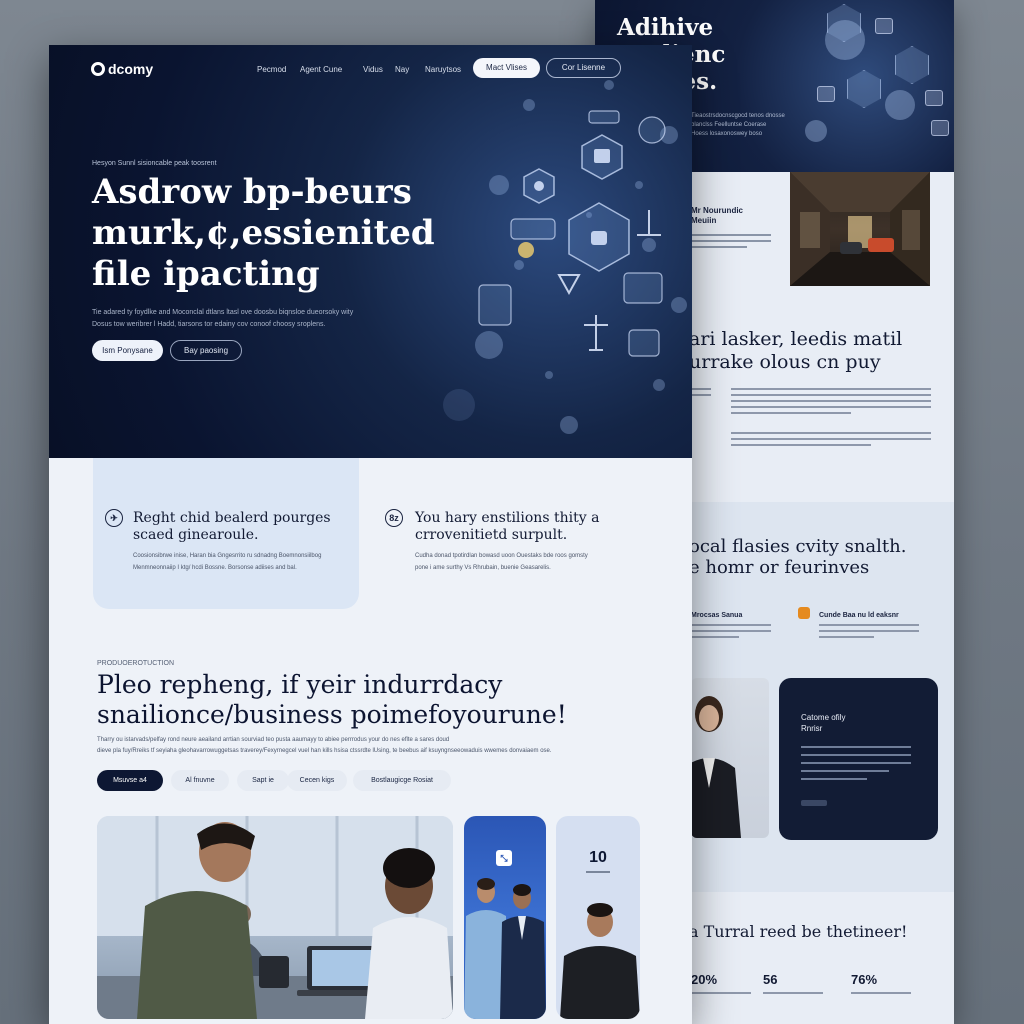 The image size is (1024, 1024). I want to click on badge-icon: 8z, so click(394, 518).